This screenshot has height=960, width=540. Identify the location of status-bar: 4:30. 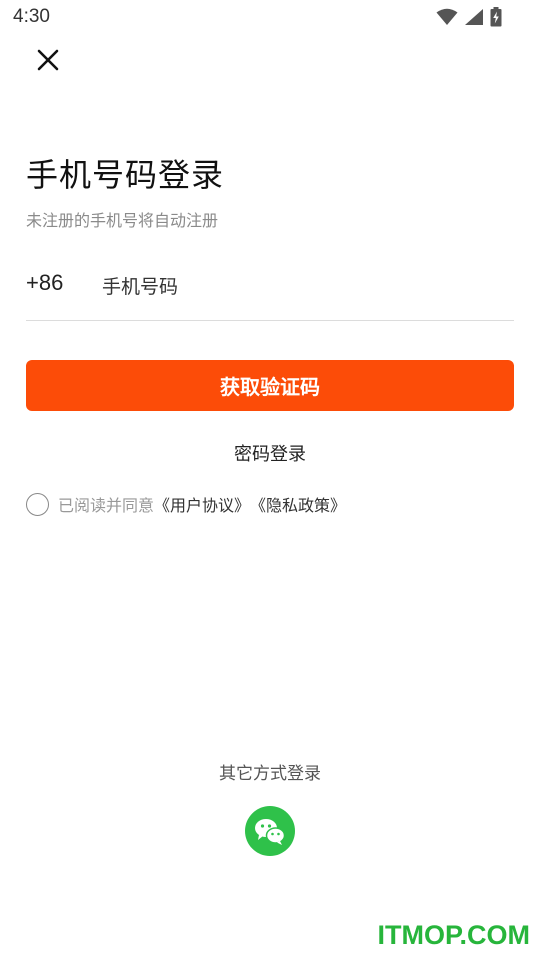
(270, 18).